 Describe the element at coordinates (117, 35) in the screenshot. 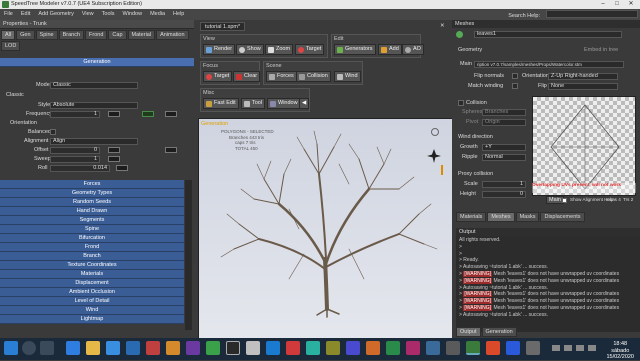

I see `tab-cap: Cap` at that location.